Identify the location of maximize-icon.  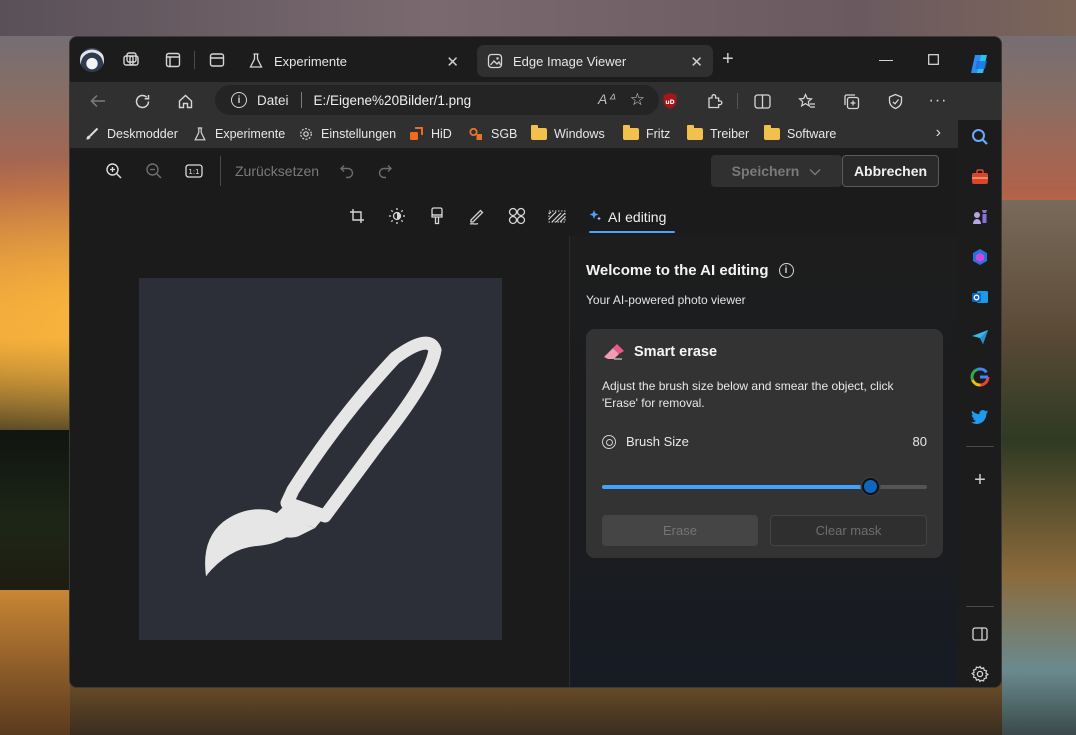
(933, 59).